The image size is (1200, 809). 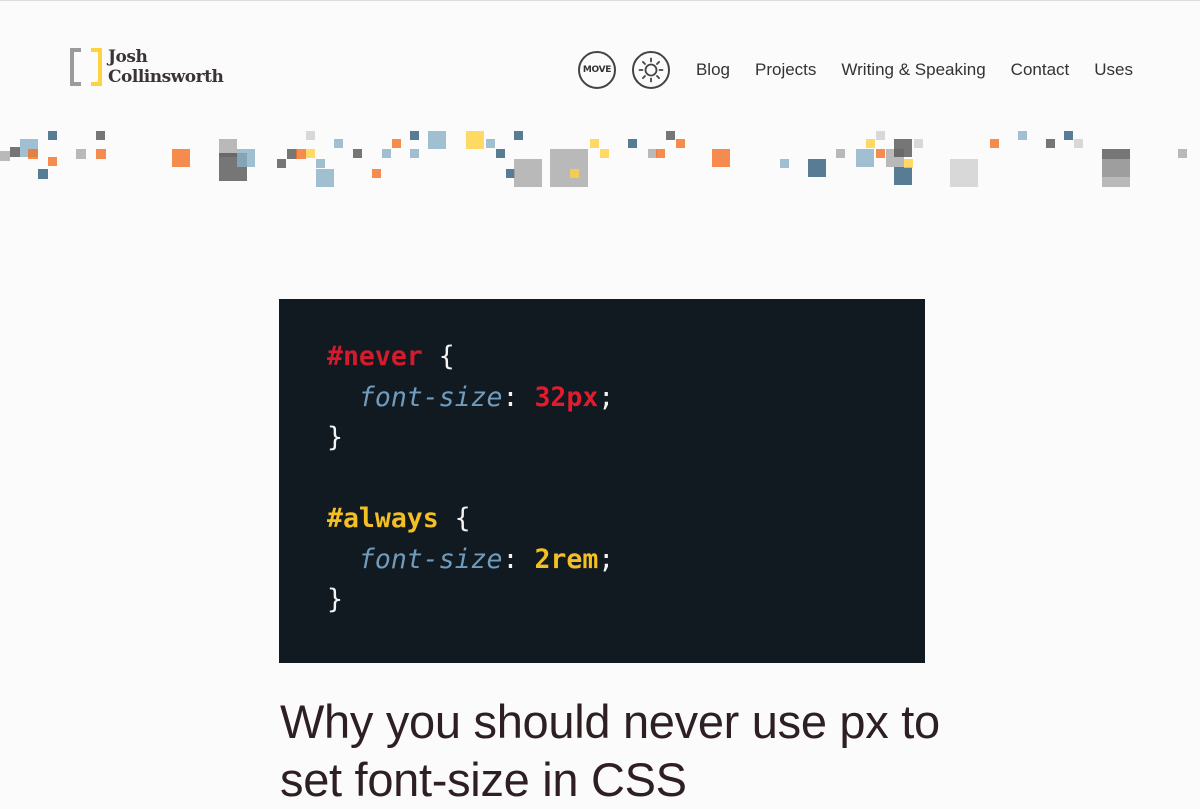 What do you see at coordinates (785, 70) in the screenshot?
I see `nav-link-projects: Projects` at bounding box center [785, 70].